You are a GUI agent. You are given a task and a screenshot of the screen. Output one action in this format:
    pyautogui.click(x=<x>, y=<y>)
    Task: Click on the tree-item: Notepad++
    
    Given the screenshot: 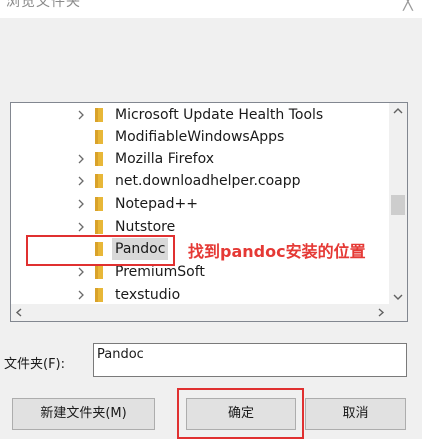 What is the action you would take?
    pyautogui.click(x=200, y=204)
    